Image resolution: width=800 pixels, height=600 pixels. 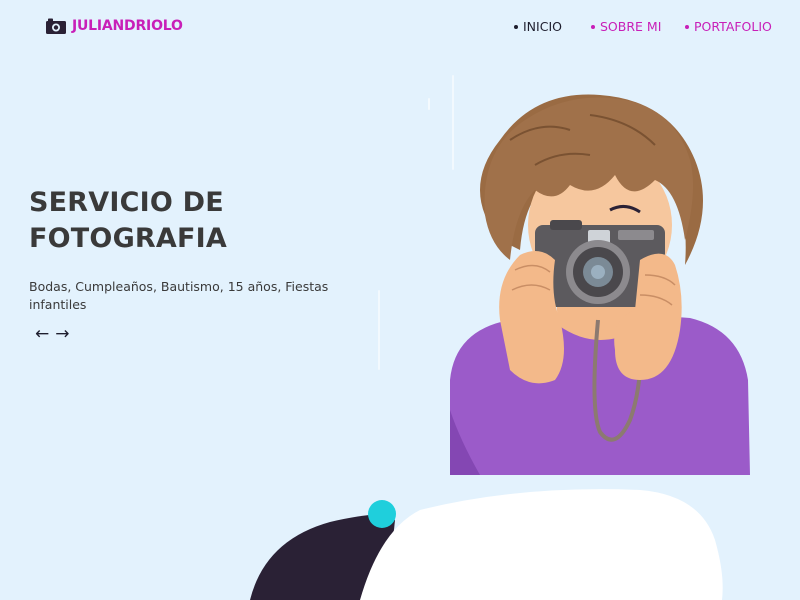 What do you see at coordinates (128, 238) in the screenshot?
I see `hero-title-line2: FOTOGRAFIA` at bounding box center [128, 238].